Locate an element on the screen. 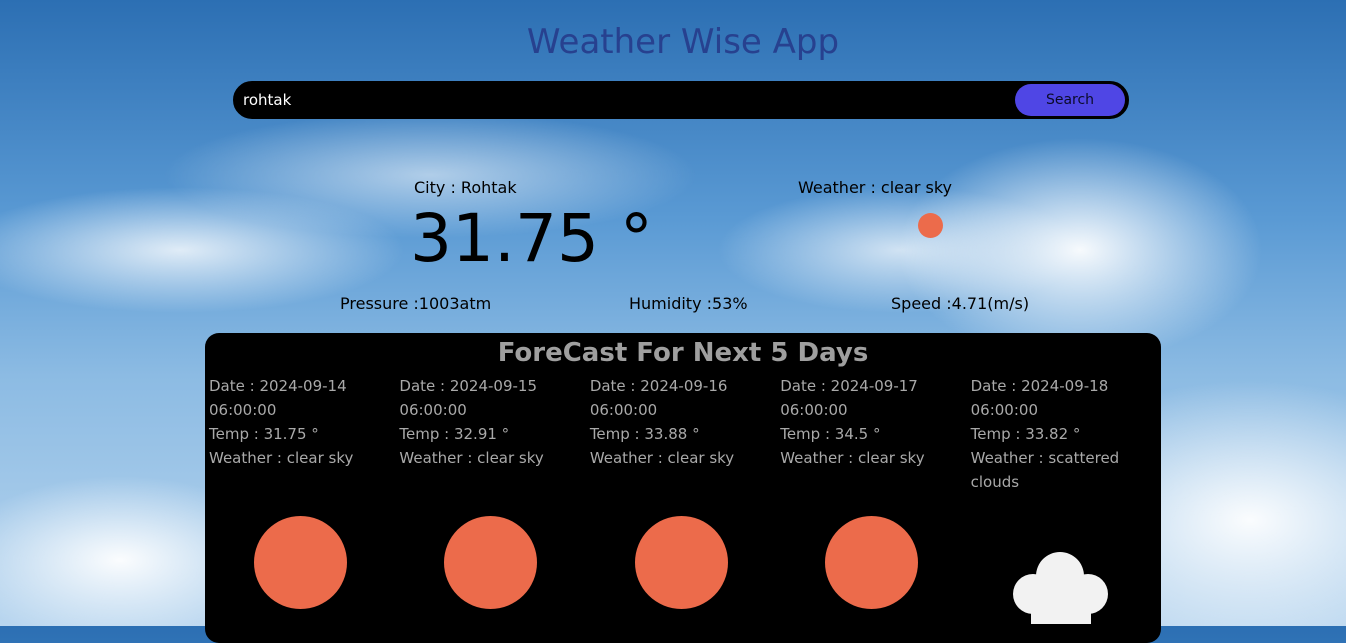 The height and width of the screenshot is (643, 1346). forecast-temp: Temp : 33.82 ° is located at coordinates (1025, 434).